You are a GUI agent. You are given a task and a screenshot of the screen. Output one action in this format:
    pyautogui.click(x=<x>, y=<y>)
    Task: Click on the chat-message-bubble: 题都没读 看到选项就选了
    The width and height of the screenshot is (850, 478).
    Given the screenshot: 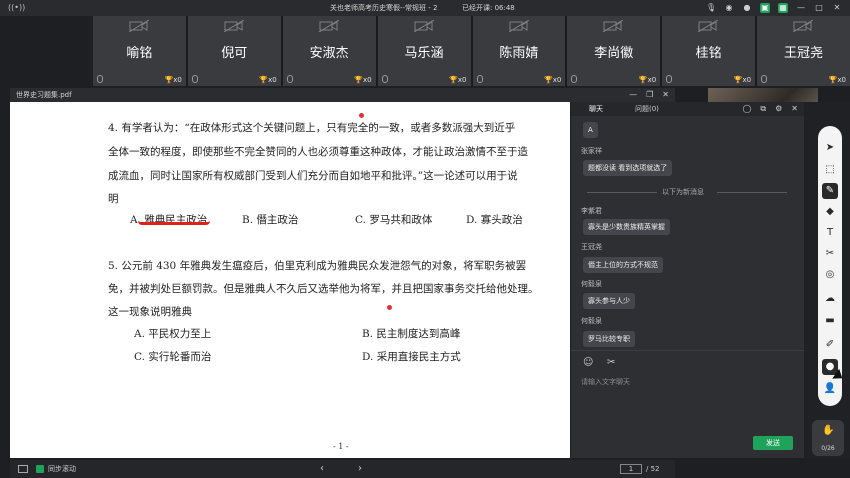 What is the action you would take?
    pyautogui.click(x=628, y=168)
    